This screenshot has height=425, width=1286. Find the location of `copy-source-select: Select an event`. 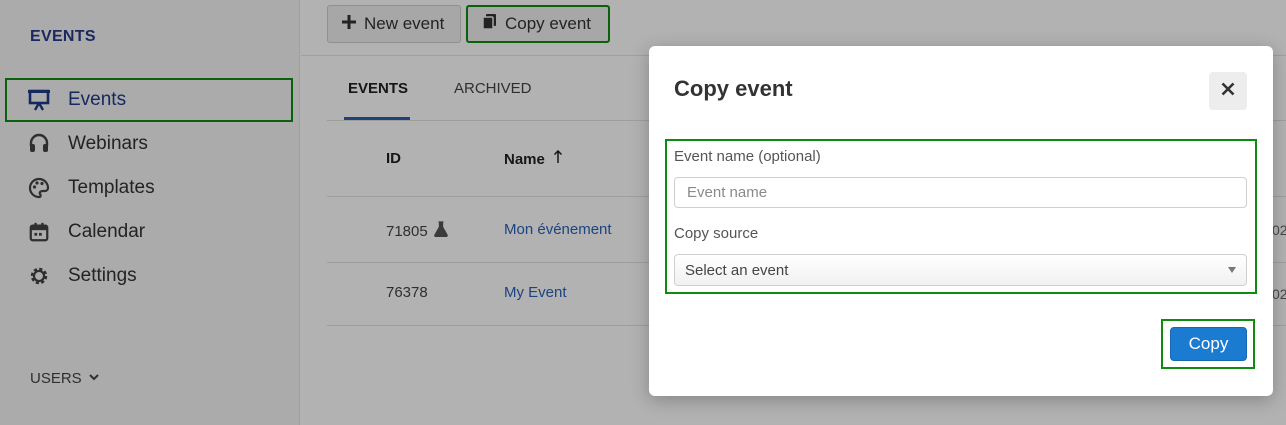

copy-source-select: Select an event is located at coordinates (960, 270).